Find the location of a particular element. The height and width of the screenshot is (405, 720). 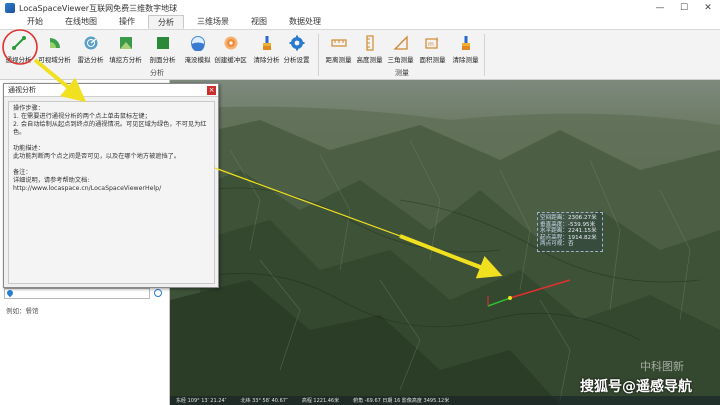

tab-analysis: 分析 is located at coordinates (166, 22).